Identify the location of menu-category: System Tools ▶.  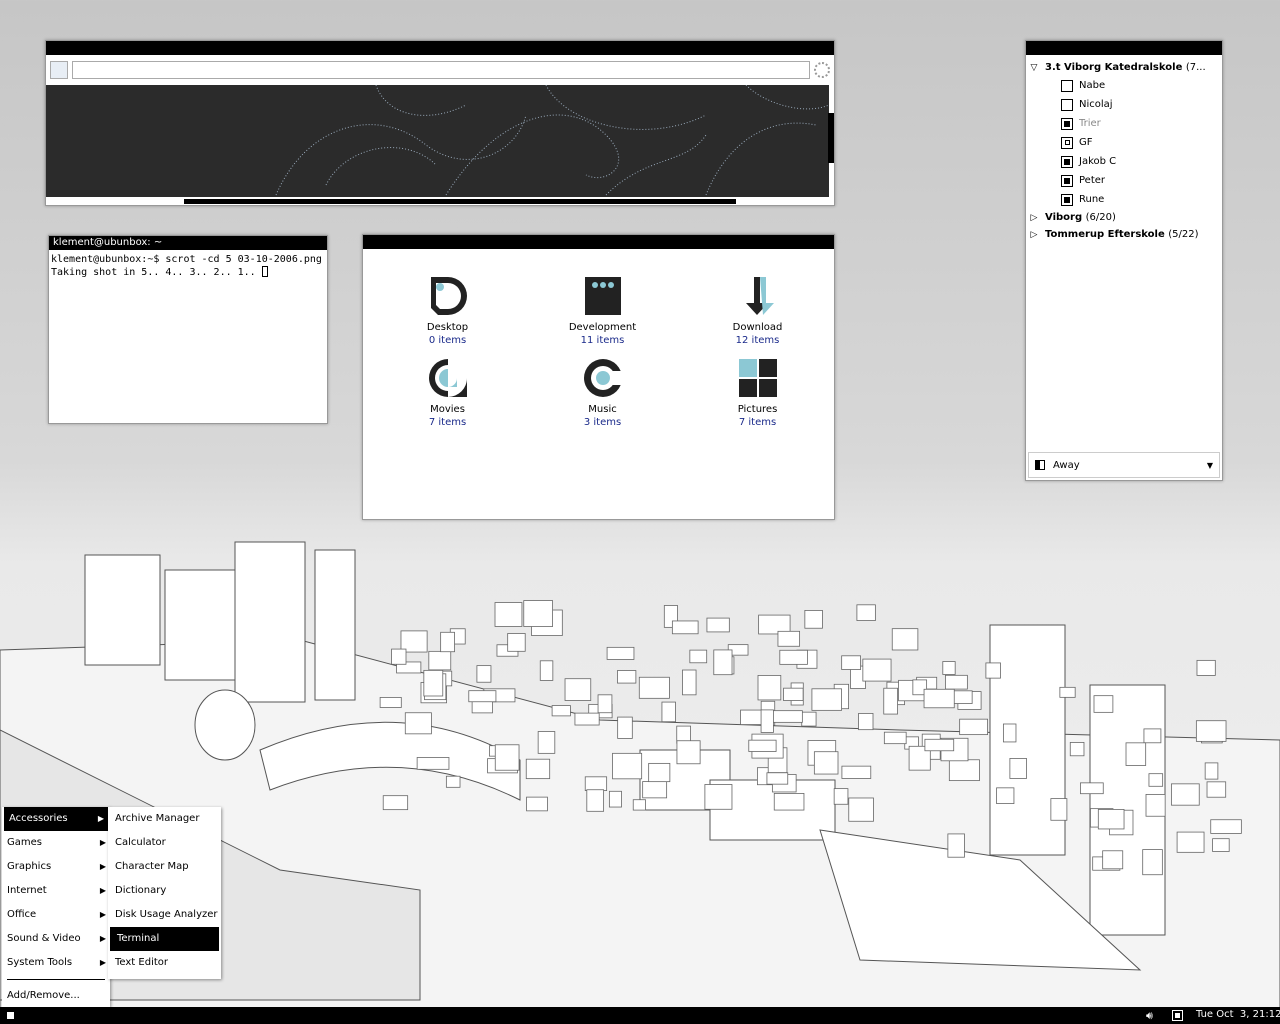
(56, 963).